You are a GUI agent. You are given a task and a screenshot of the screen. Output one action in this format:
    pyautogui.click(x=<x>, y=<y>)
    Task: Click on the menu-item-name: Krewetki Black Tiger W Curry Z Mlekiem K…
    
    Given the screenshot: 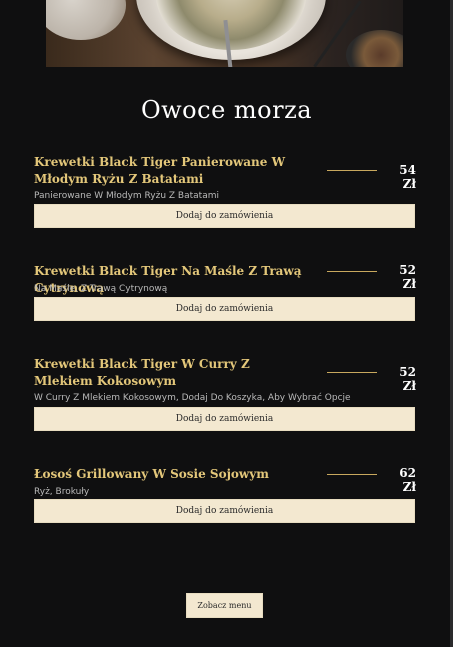 What is the action you would take?
    pyautogui.click(x=142, y=372)
    